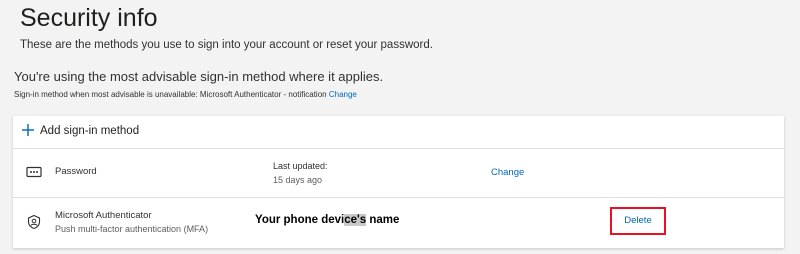 The width and height of the screenshot is (800, 254). Describe the element at coordinates (34, 222) in the screenshot. I see `authenticator-icon` at that location.